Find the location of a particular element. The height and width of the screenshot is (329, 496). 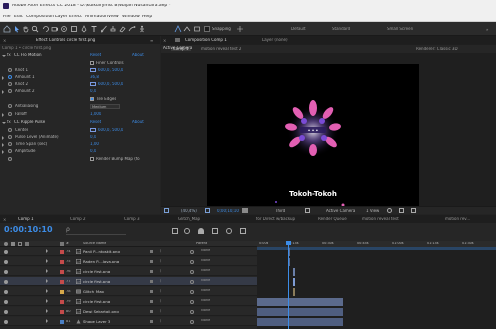

snapping-checkbox is located at coordinates (207, 29).